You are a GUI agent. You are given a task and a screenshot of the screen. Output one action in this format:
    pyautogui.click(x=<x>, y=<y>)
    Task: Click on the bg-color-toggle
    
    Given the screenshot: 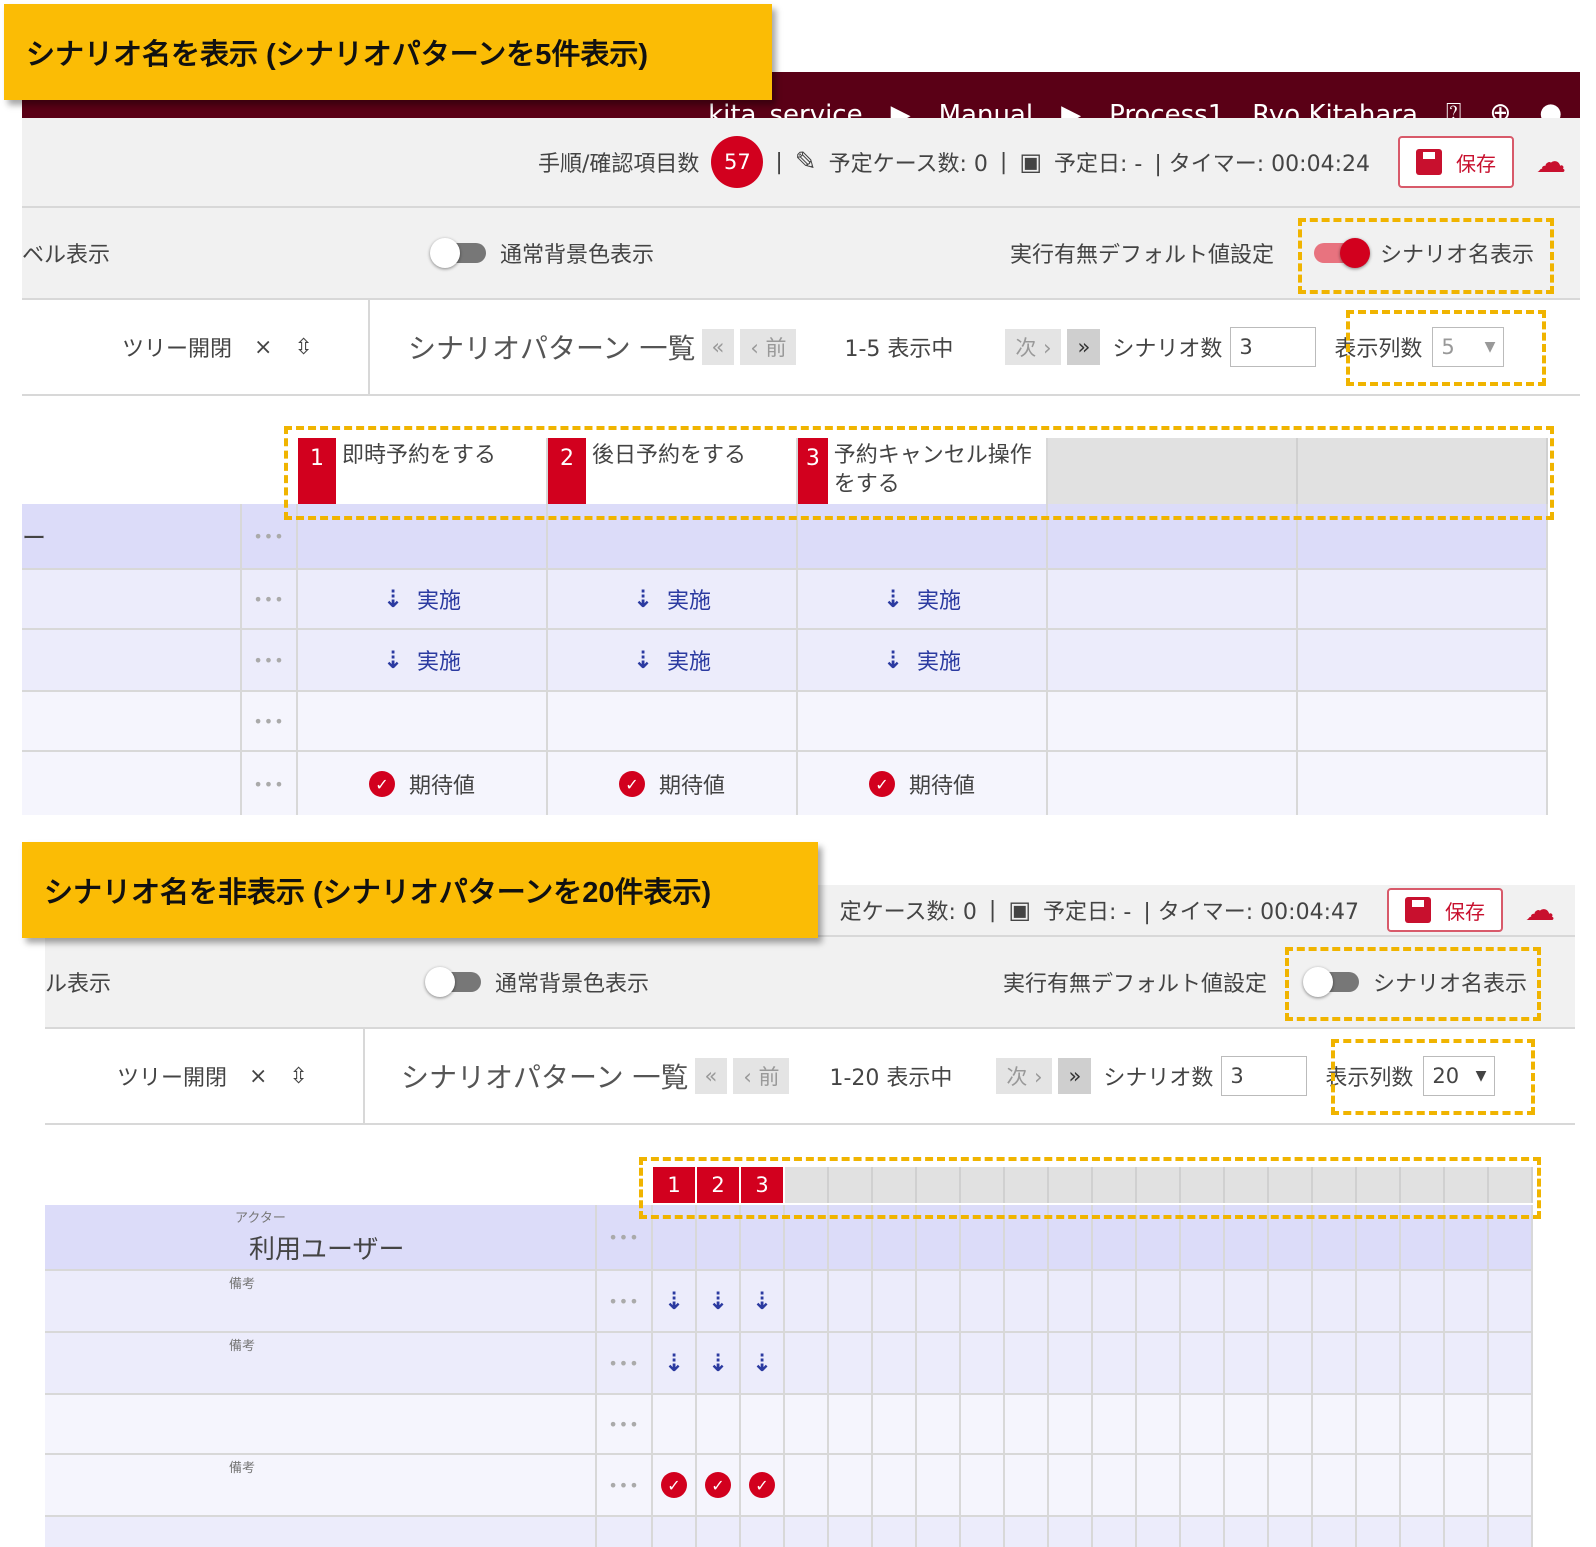 What is the action you would take?
    pyautogui.click(x=453, y=982)
    